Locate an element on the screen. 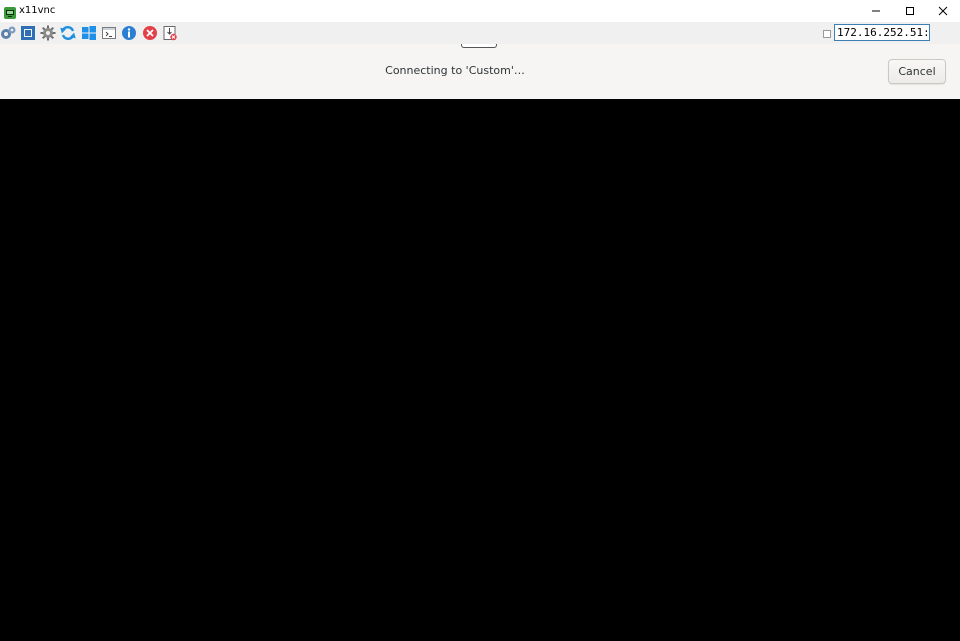 The width and height of the screenshot is (960, 641). fullscreen-icon is located at coordinates (28, 33).